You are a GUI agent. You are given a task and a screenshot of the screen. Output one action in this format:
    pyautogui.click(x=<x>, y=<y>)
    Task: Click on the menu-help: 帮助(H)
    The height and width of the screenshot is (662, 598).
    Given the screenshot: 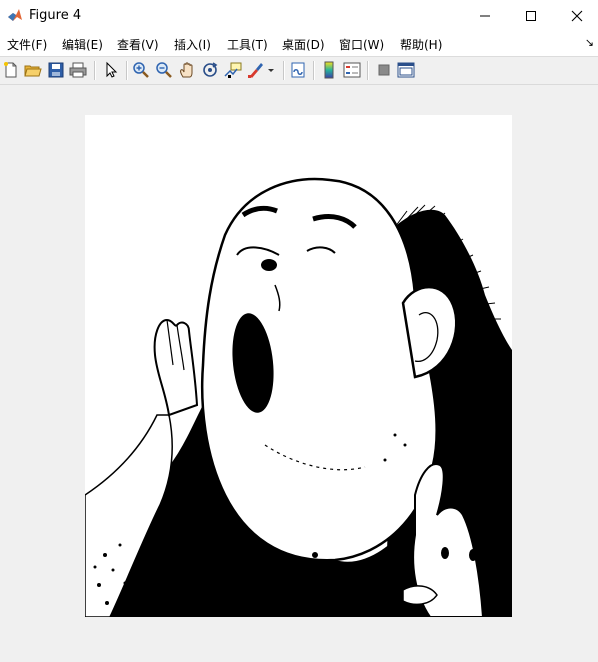 What is the action you would take?
    pyautogui.click(x=421, y=44)
    